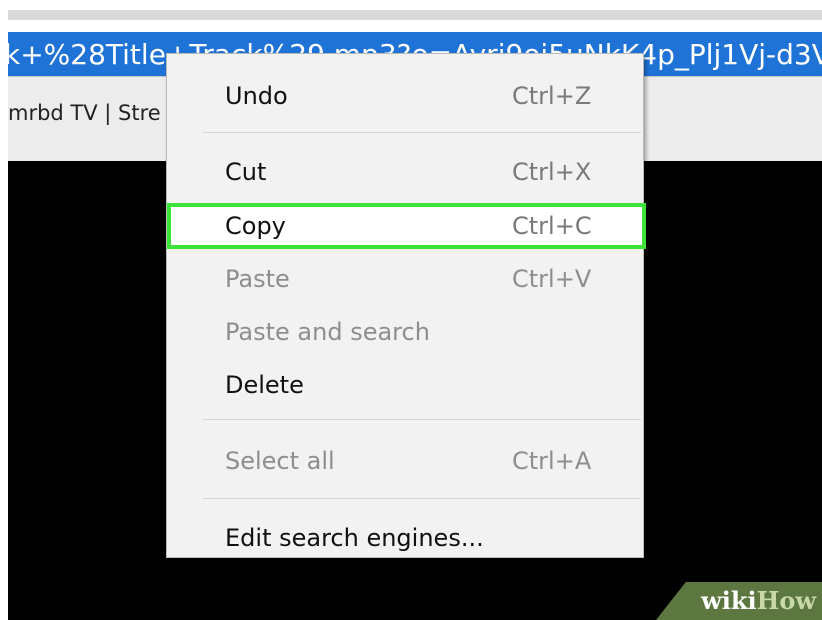 The image size is (822, 620). Describe the element at coordinates (552, 226) in the screenshot. I see `menu-item-shortcut: Ctrl+C` at that location.